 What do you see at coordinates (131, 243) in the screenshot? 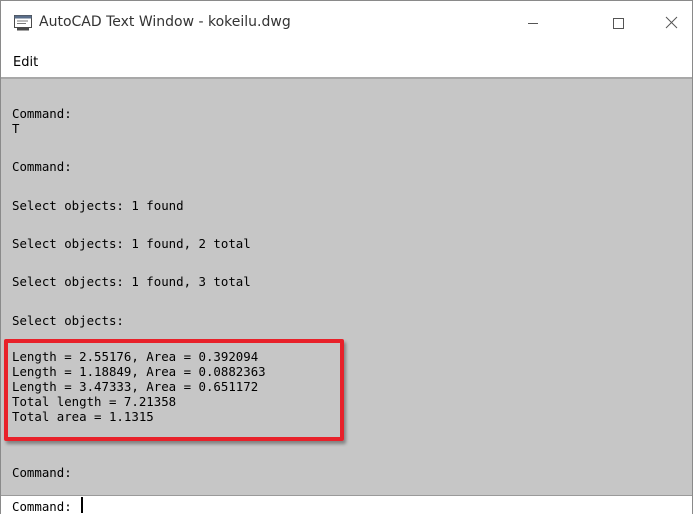
I see `history-line: Select objects: 1 found, 2 total` at bounding box center [131, 243].